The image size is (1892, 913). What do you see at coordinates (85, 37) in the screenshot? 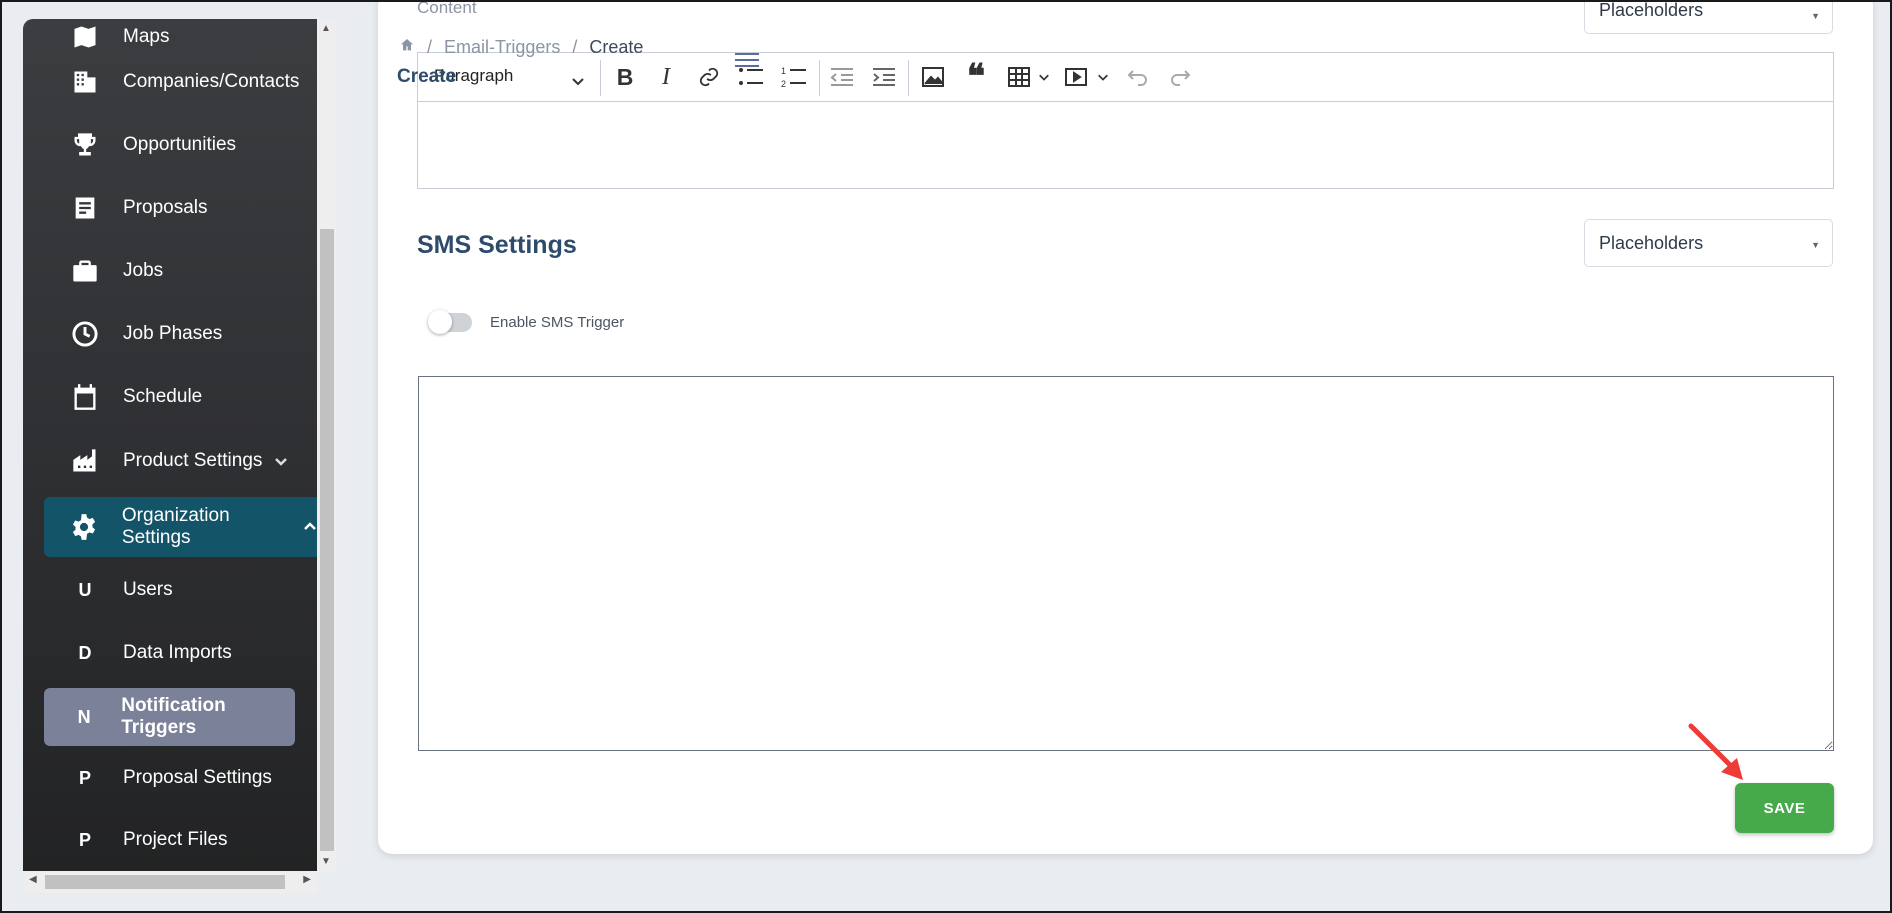
I see `map-icon` at bounding box center [85, 37].